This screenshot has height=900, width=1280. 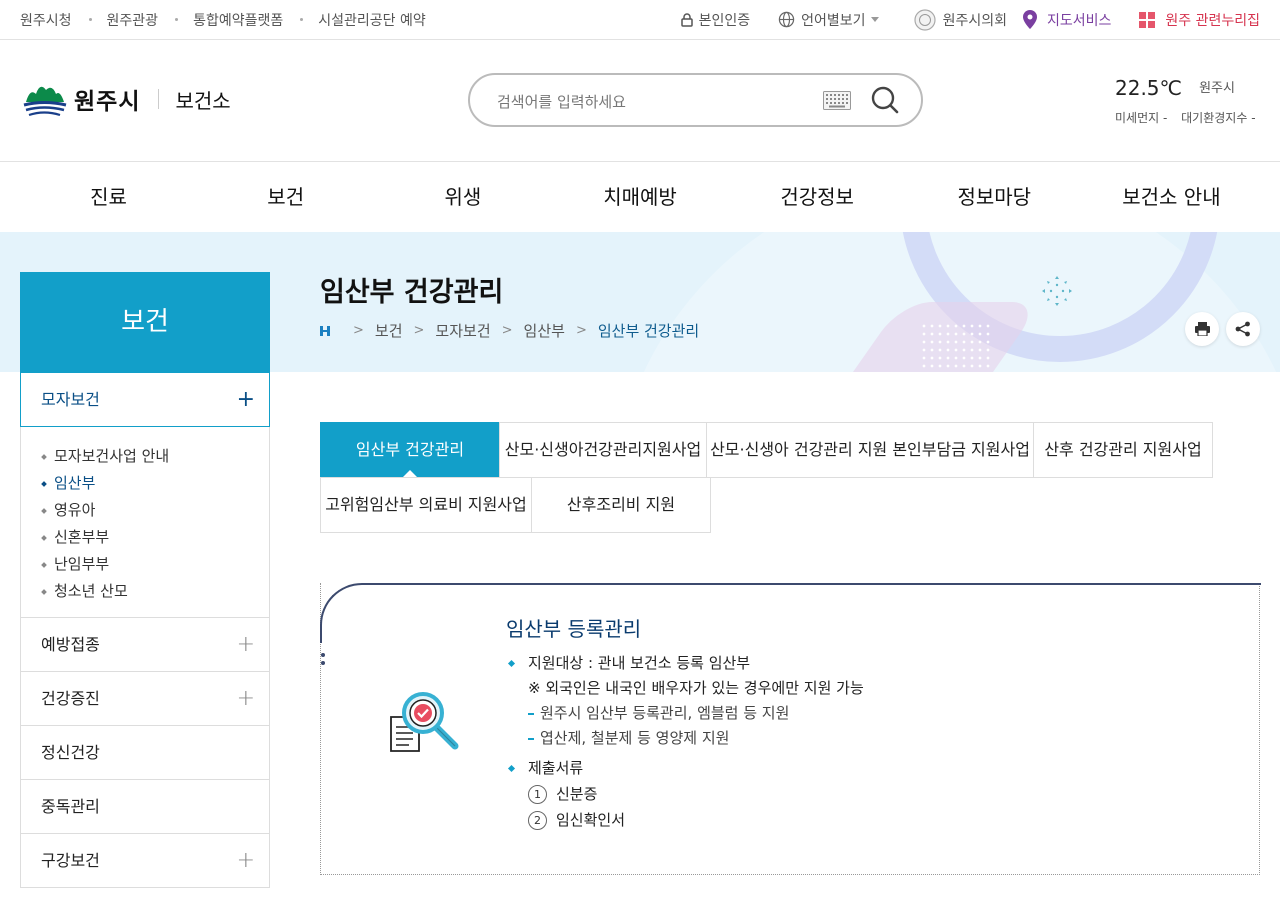 What do you see at coordinates (155, 510) in the screenshot?
I see `lnb-subitem: 영유아` at bounding box center [155, 510].